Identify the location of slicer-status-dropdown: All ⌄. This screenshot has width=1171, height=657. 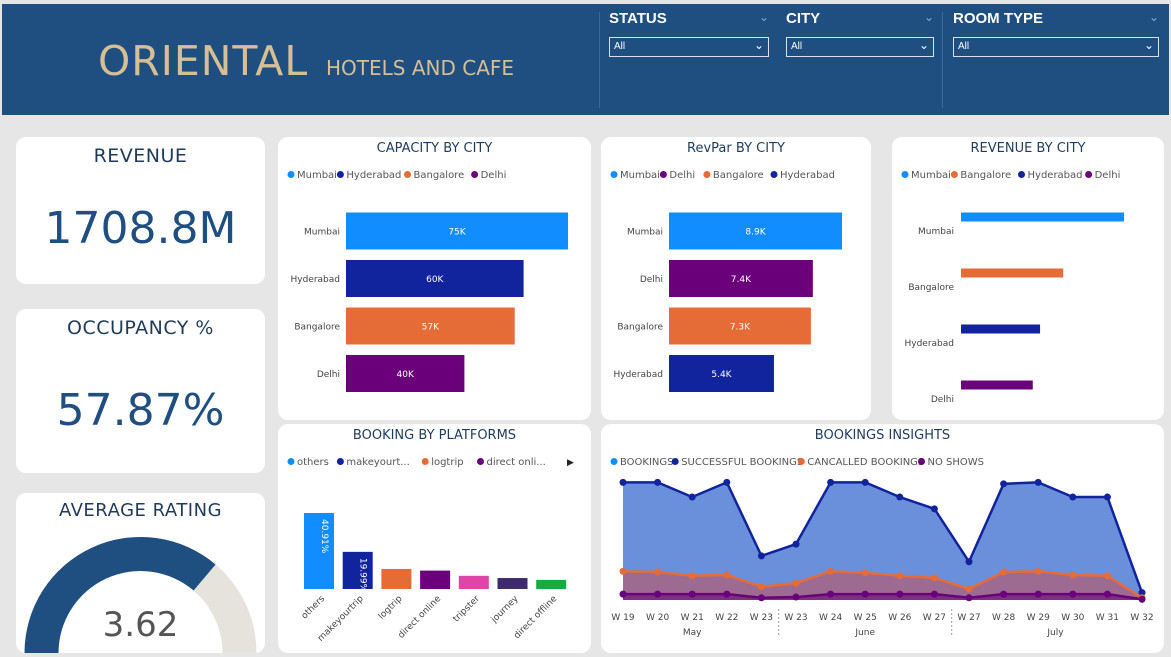
(689, 47).